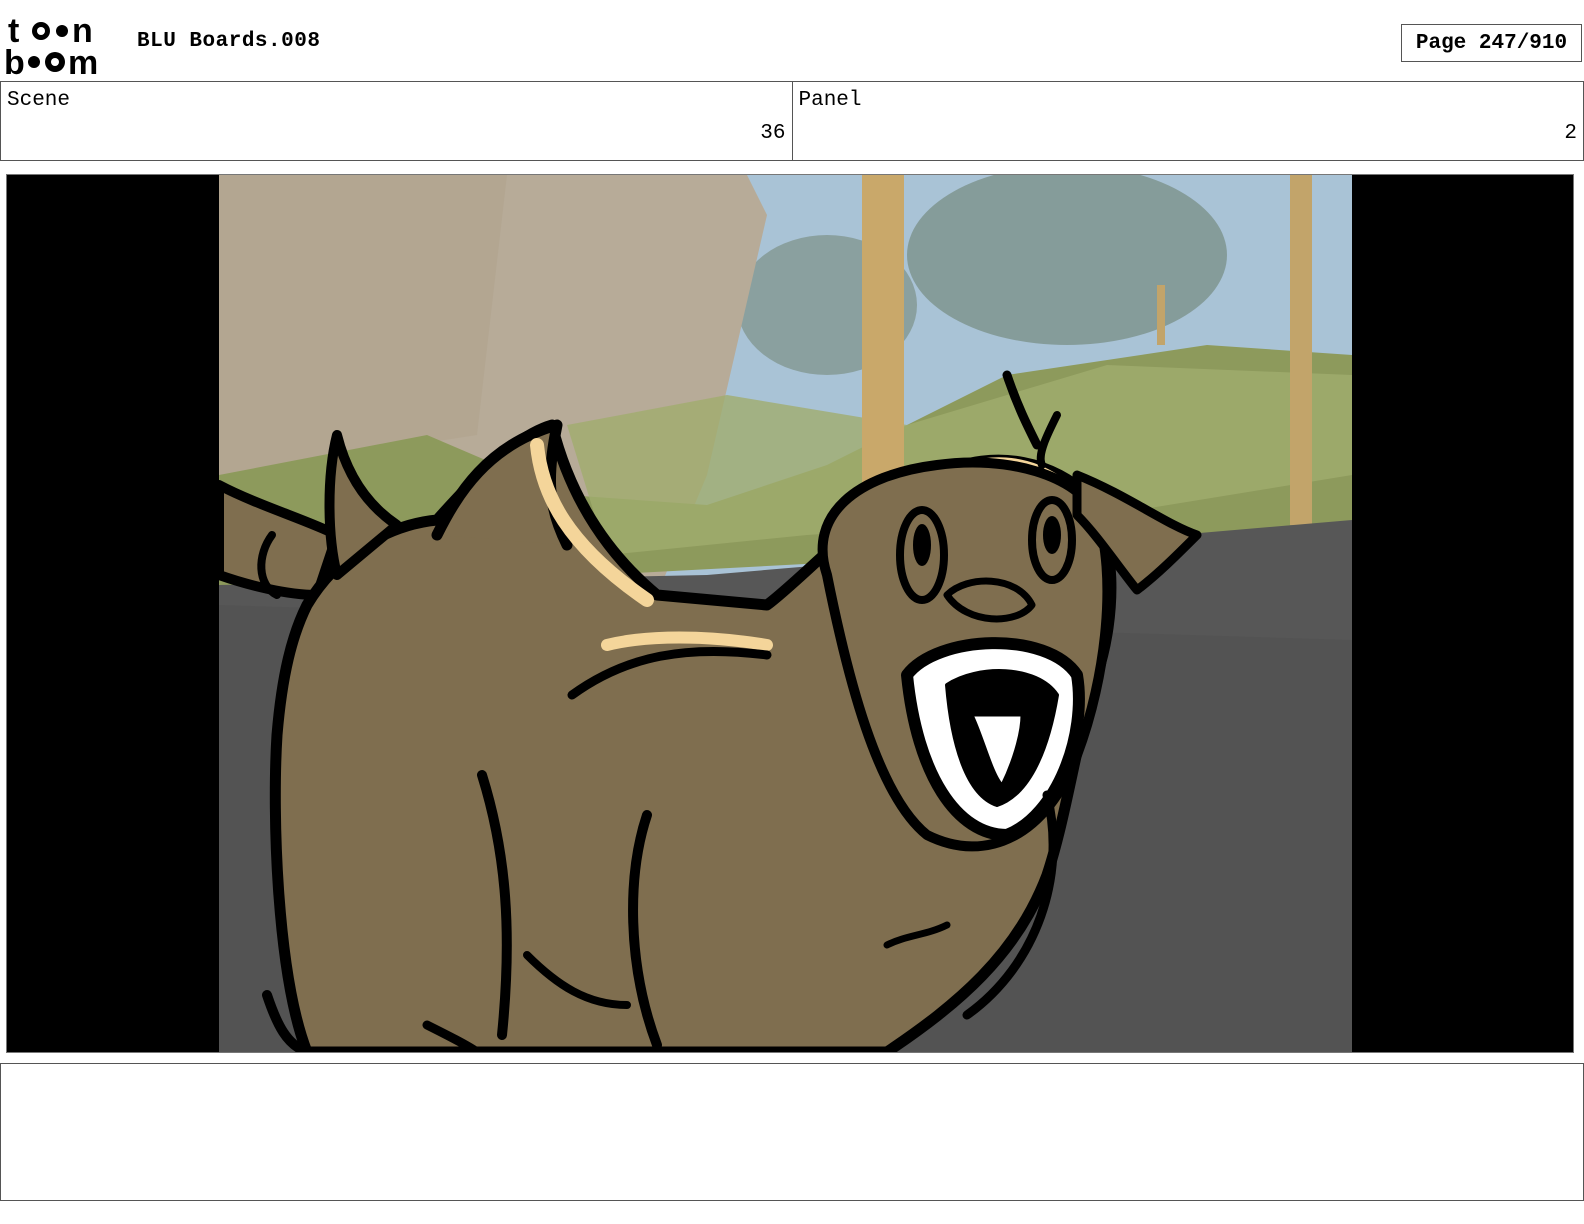  Describe the element at coordinates (1570, 133) in the screenshot. I see `panel-number: 2` at that location.